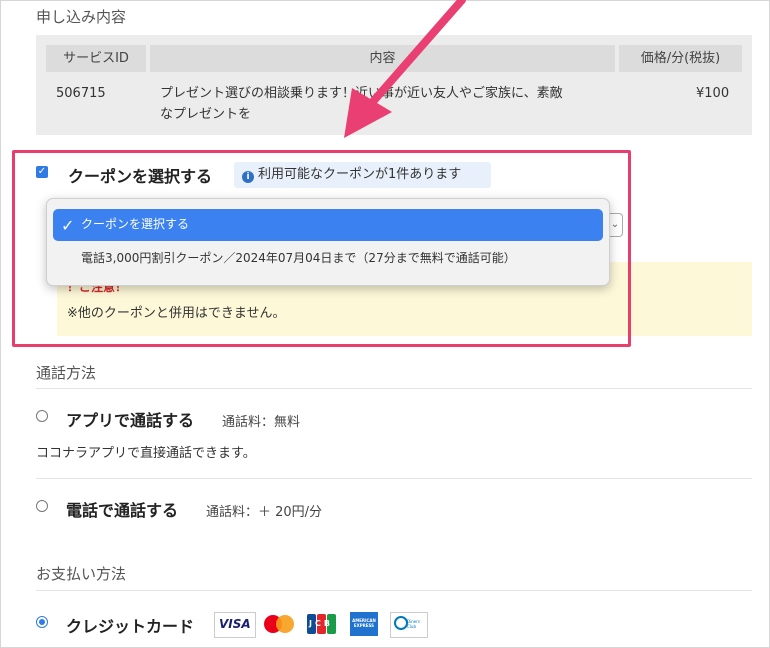 This screenshot has width=770, height=648. I want to click on visa-text: VISA, so click(235, 624).